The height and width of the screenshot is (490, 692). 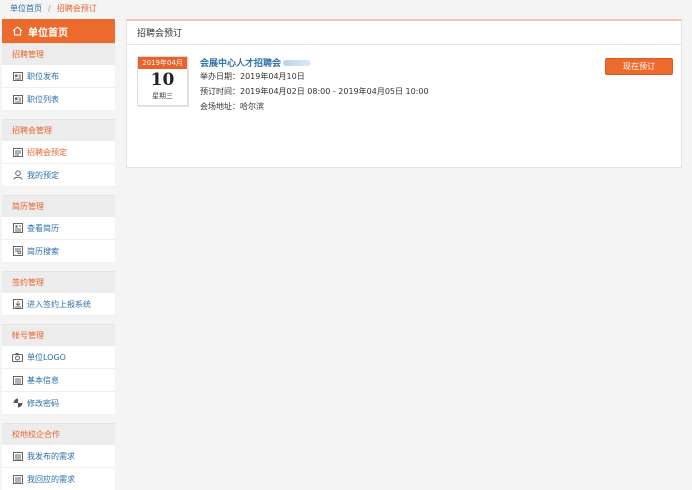 I want to click on menu-item-my-booking: 我的预定, so click(x=58, y=175).